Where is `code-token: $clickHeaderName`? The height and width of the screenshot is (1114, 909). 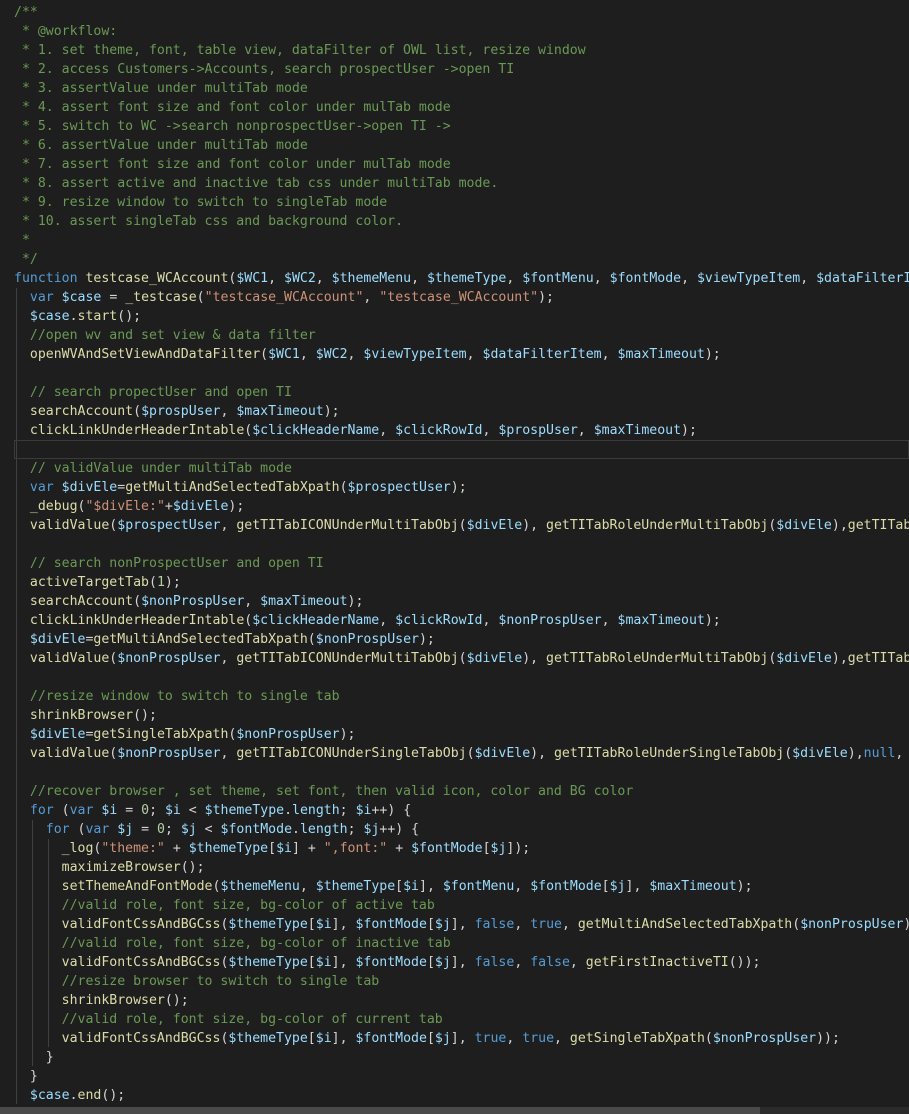 code-token: $clickHeaderName is located at coordinates (316, 620).